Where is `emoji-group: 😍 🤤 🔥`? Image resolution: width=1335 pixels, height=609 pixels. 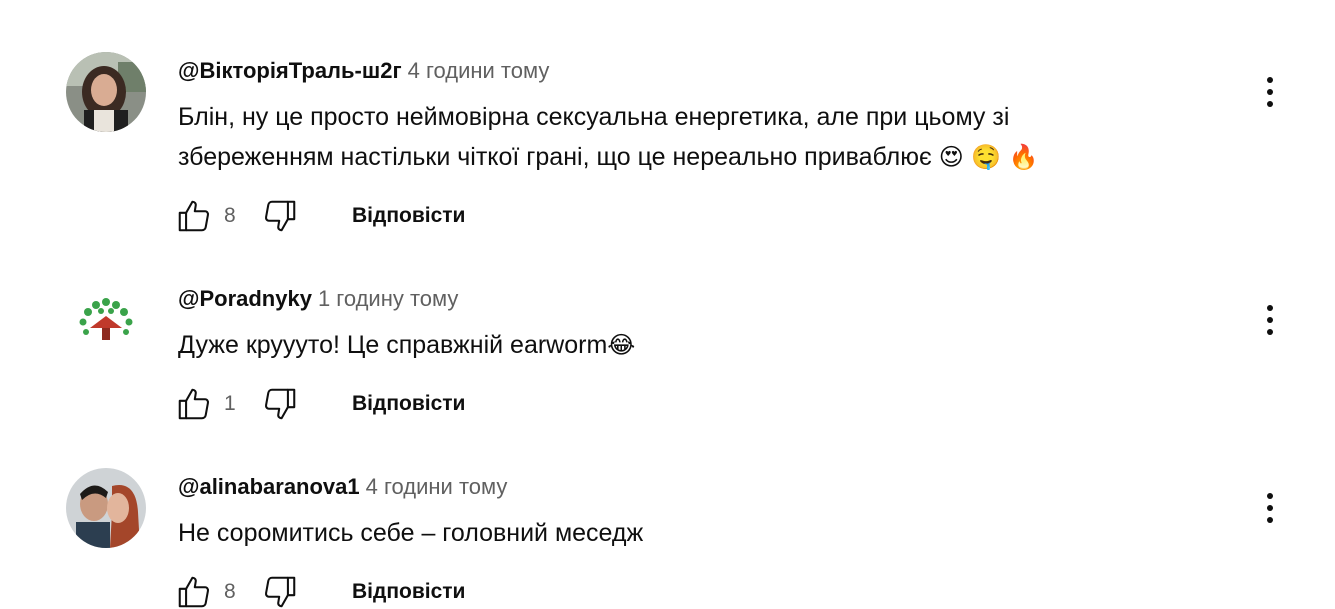
emoji-group: 😍 🤤 🔥 is located at coordinates (988, 157).